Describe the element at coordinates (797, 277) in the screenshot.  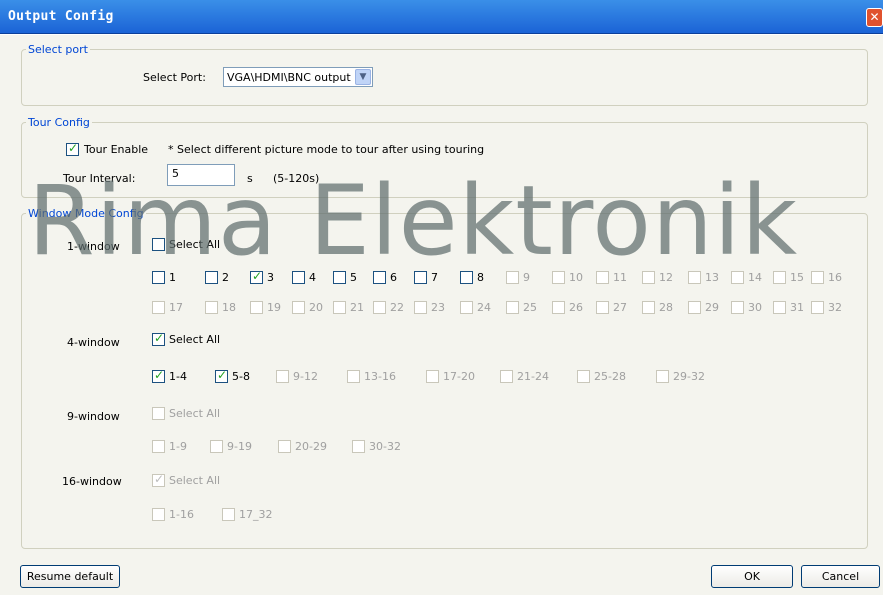
I see `channel-label: 15` at that location.